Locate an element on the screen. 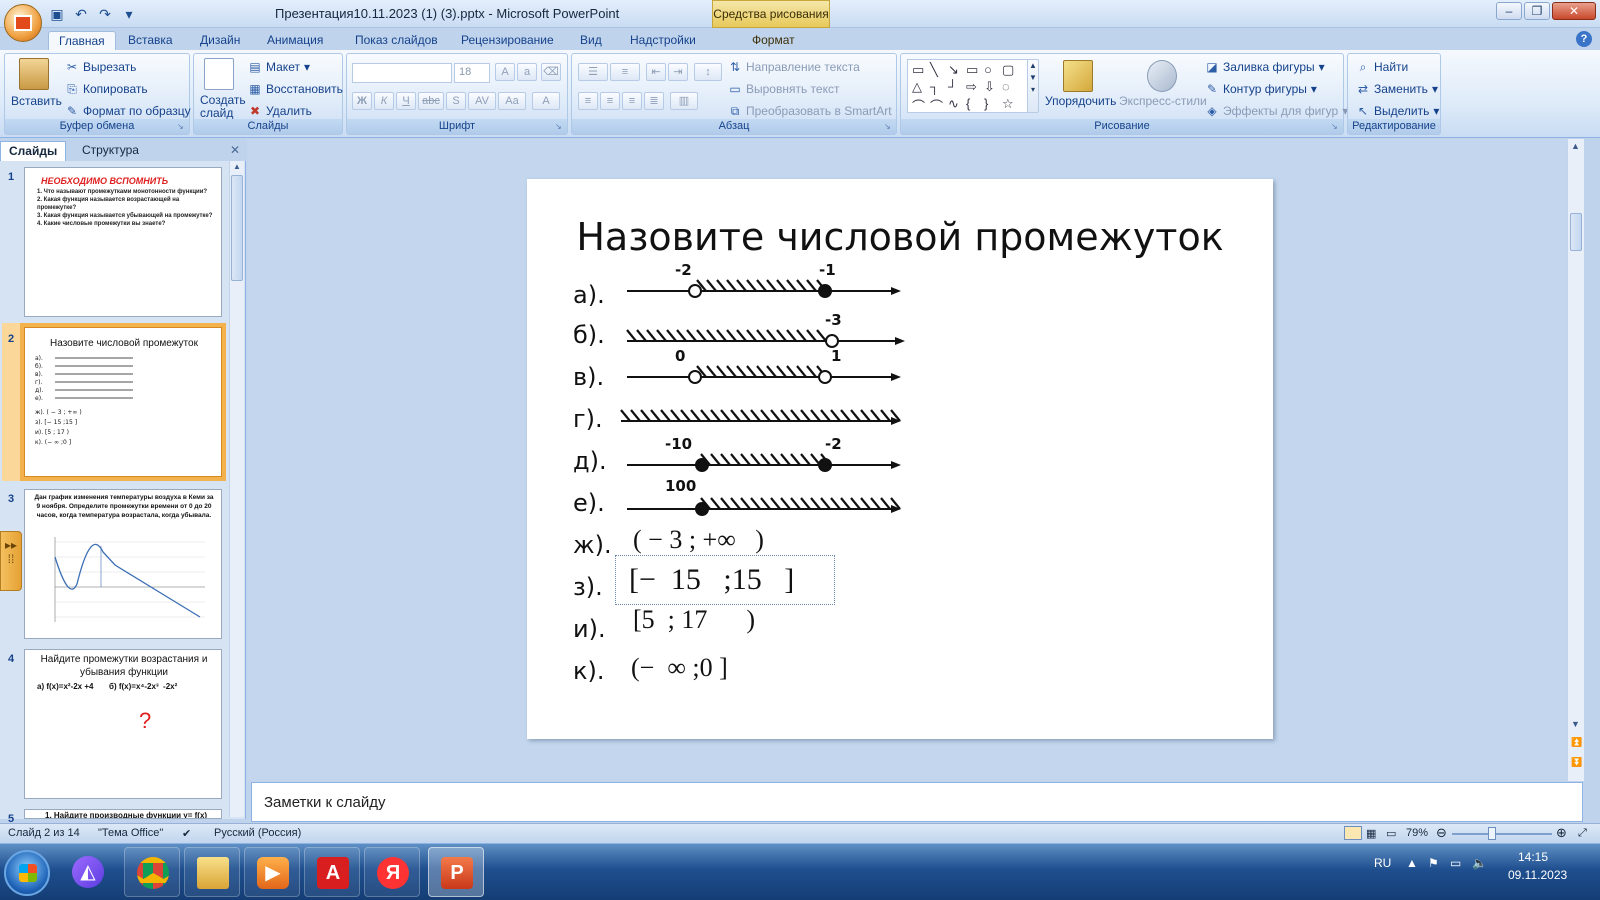  office-button is located at coordinates (23, 23).